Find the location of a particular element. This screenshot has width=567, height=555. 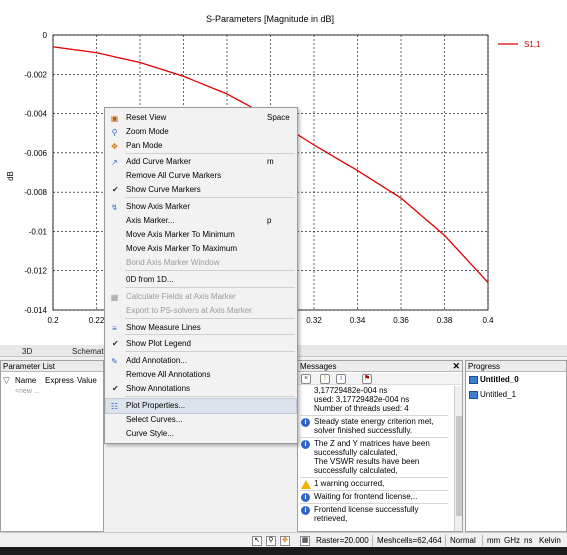

menu-item-move-axis-marker-to-maximum: Move Axis Marker To Maximum is located at coordinates (201, 249).